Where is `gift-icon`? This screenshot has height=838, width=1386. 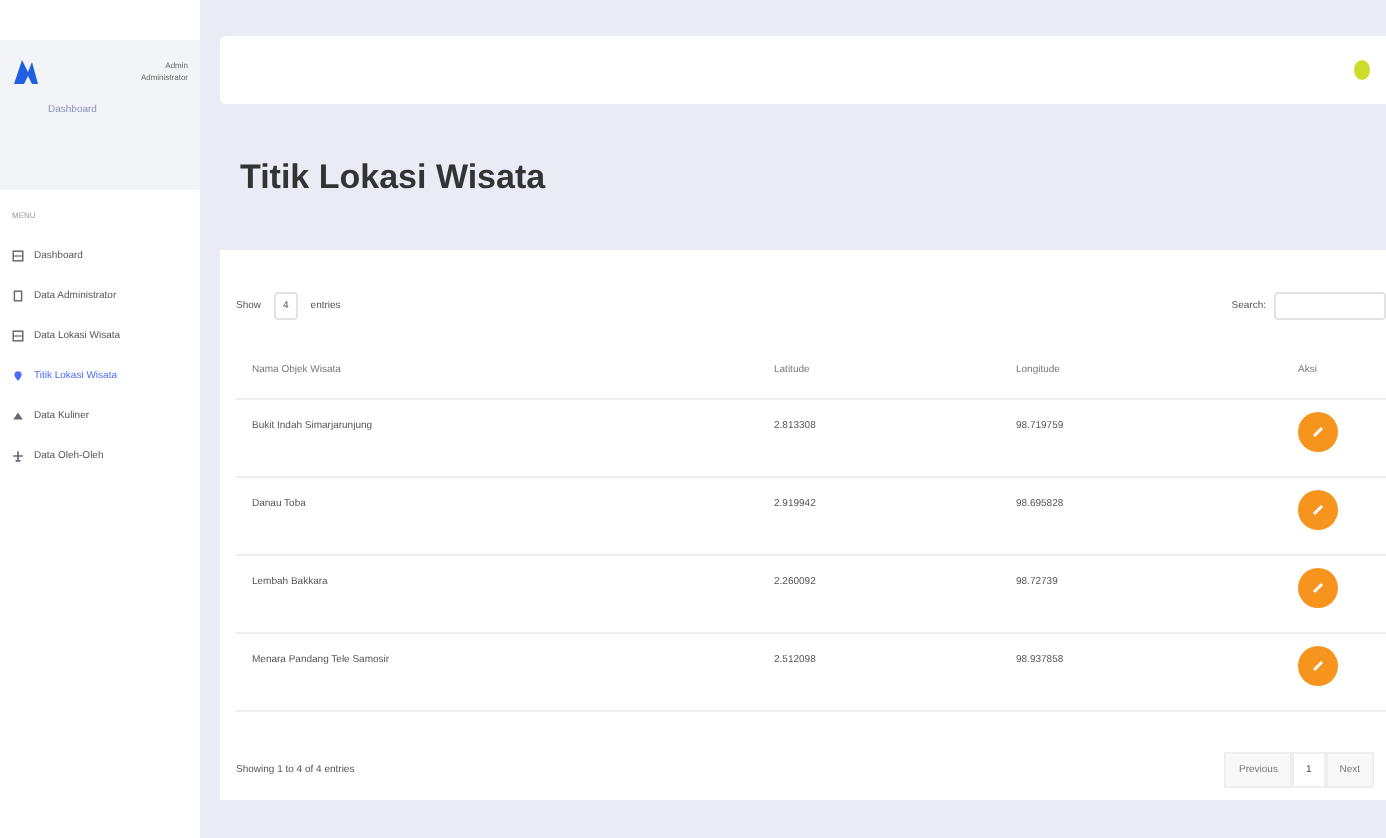 gift-icon is located at coordinates (18, 456).